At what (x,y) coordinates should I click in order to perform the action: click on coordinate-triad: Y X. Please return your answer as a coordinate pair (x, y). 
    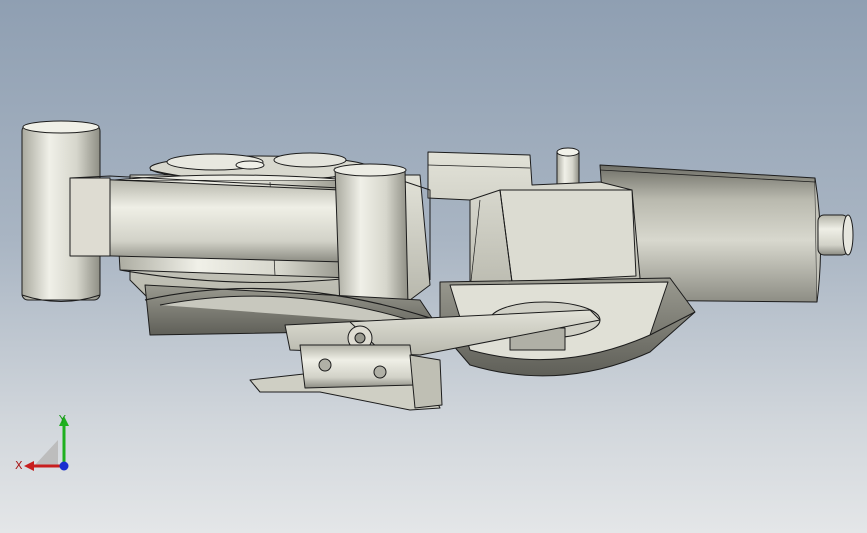
    Looking at the image, I should click on (42, 442).